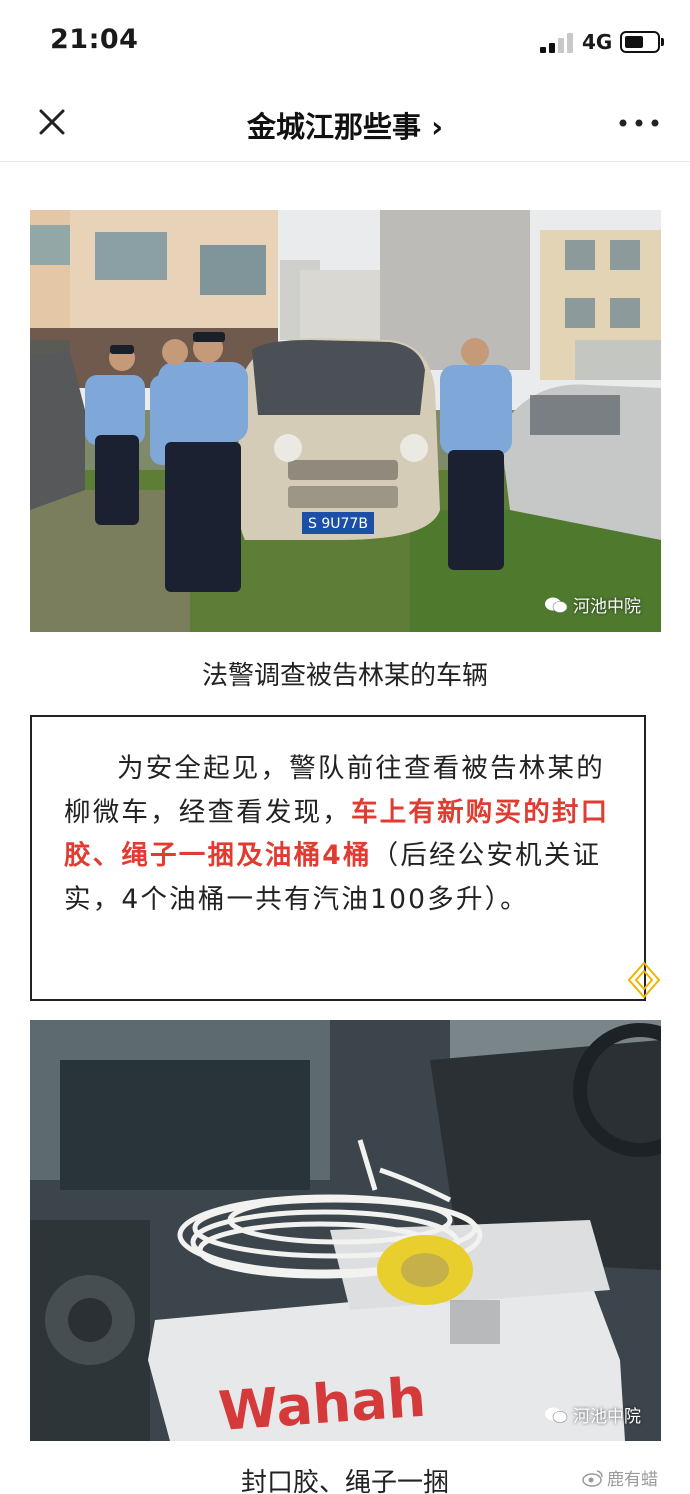 This screenshot has height=1494, width=690. What do you see at coordinates (345, 43) in the screenshot?
I see `status-bar: 21:04 4G` at bounding box center [345, 43].